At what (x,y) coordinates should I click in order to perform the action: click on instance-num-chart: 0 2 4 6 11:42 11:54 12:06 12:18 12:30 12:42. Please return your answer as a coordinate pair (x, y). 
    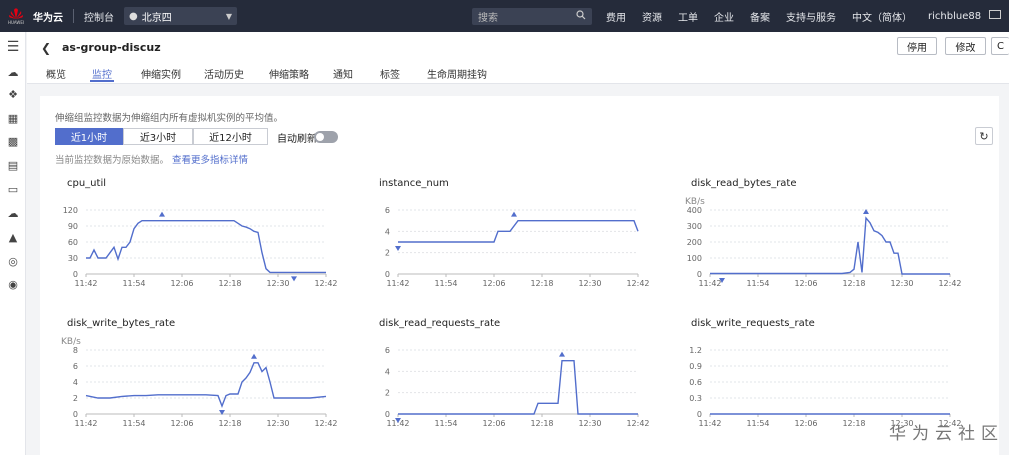
    Looking at the image, I should click on (507, 252).